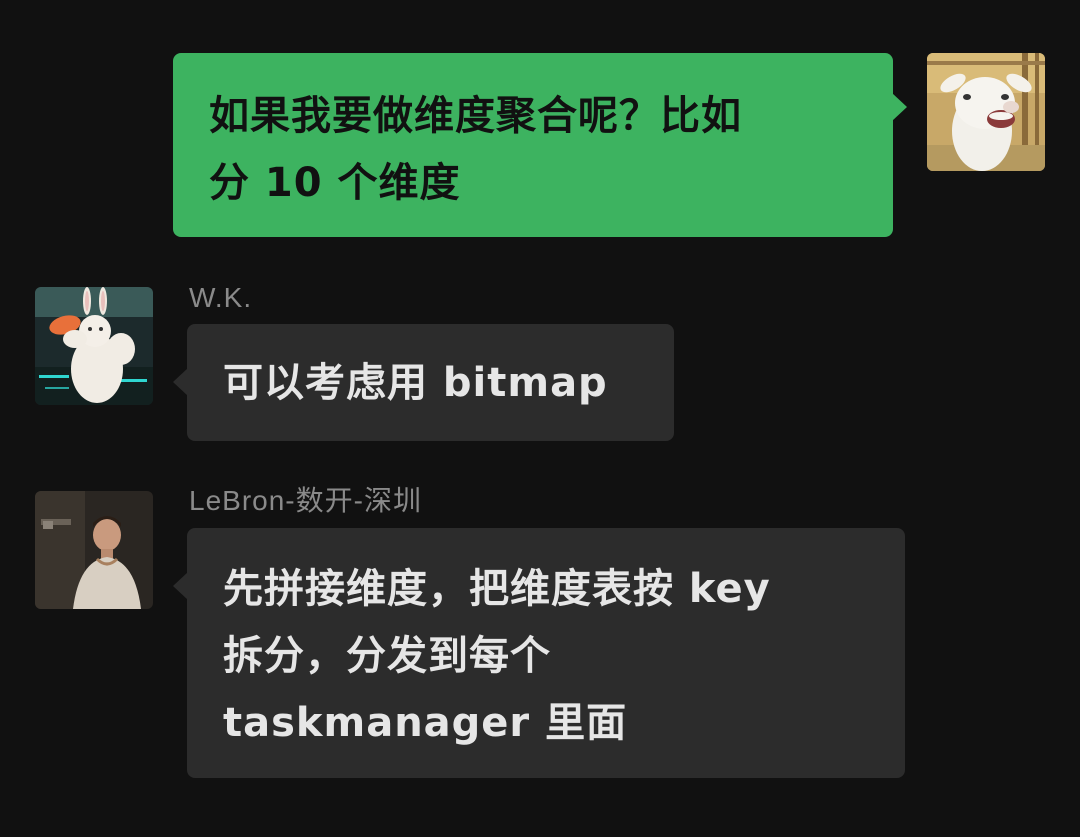 This screenshot has width=1080, height=837. I want to click on lamb-avatar-icon, so click(986, 112).